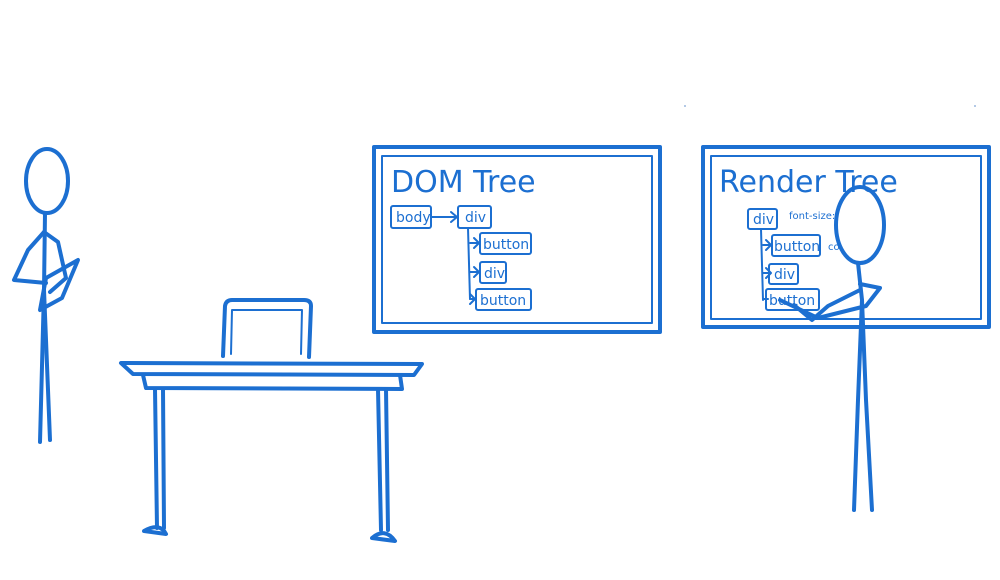 This screenshot has height=580, width=1000. Describe the element at coordinates (503, 301) in the screenshot. I see `dom-node-button-2: button` at that location.